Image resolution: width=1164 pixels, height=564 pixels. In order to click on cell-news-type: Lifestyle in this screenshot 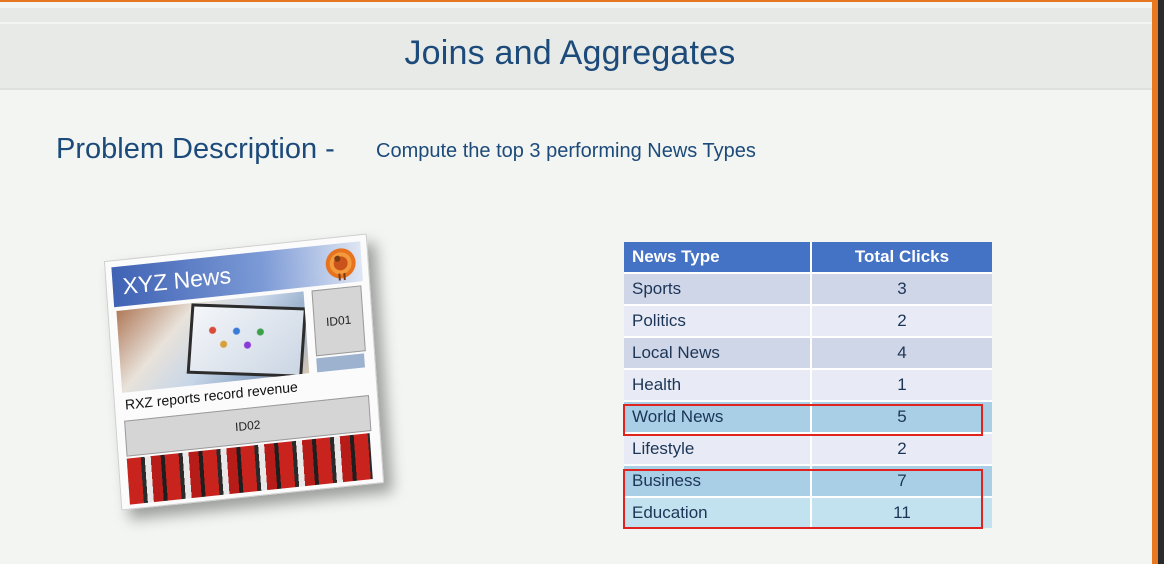, I will do `click(718, 448)`.